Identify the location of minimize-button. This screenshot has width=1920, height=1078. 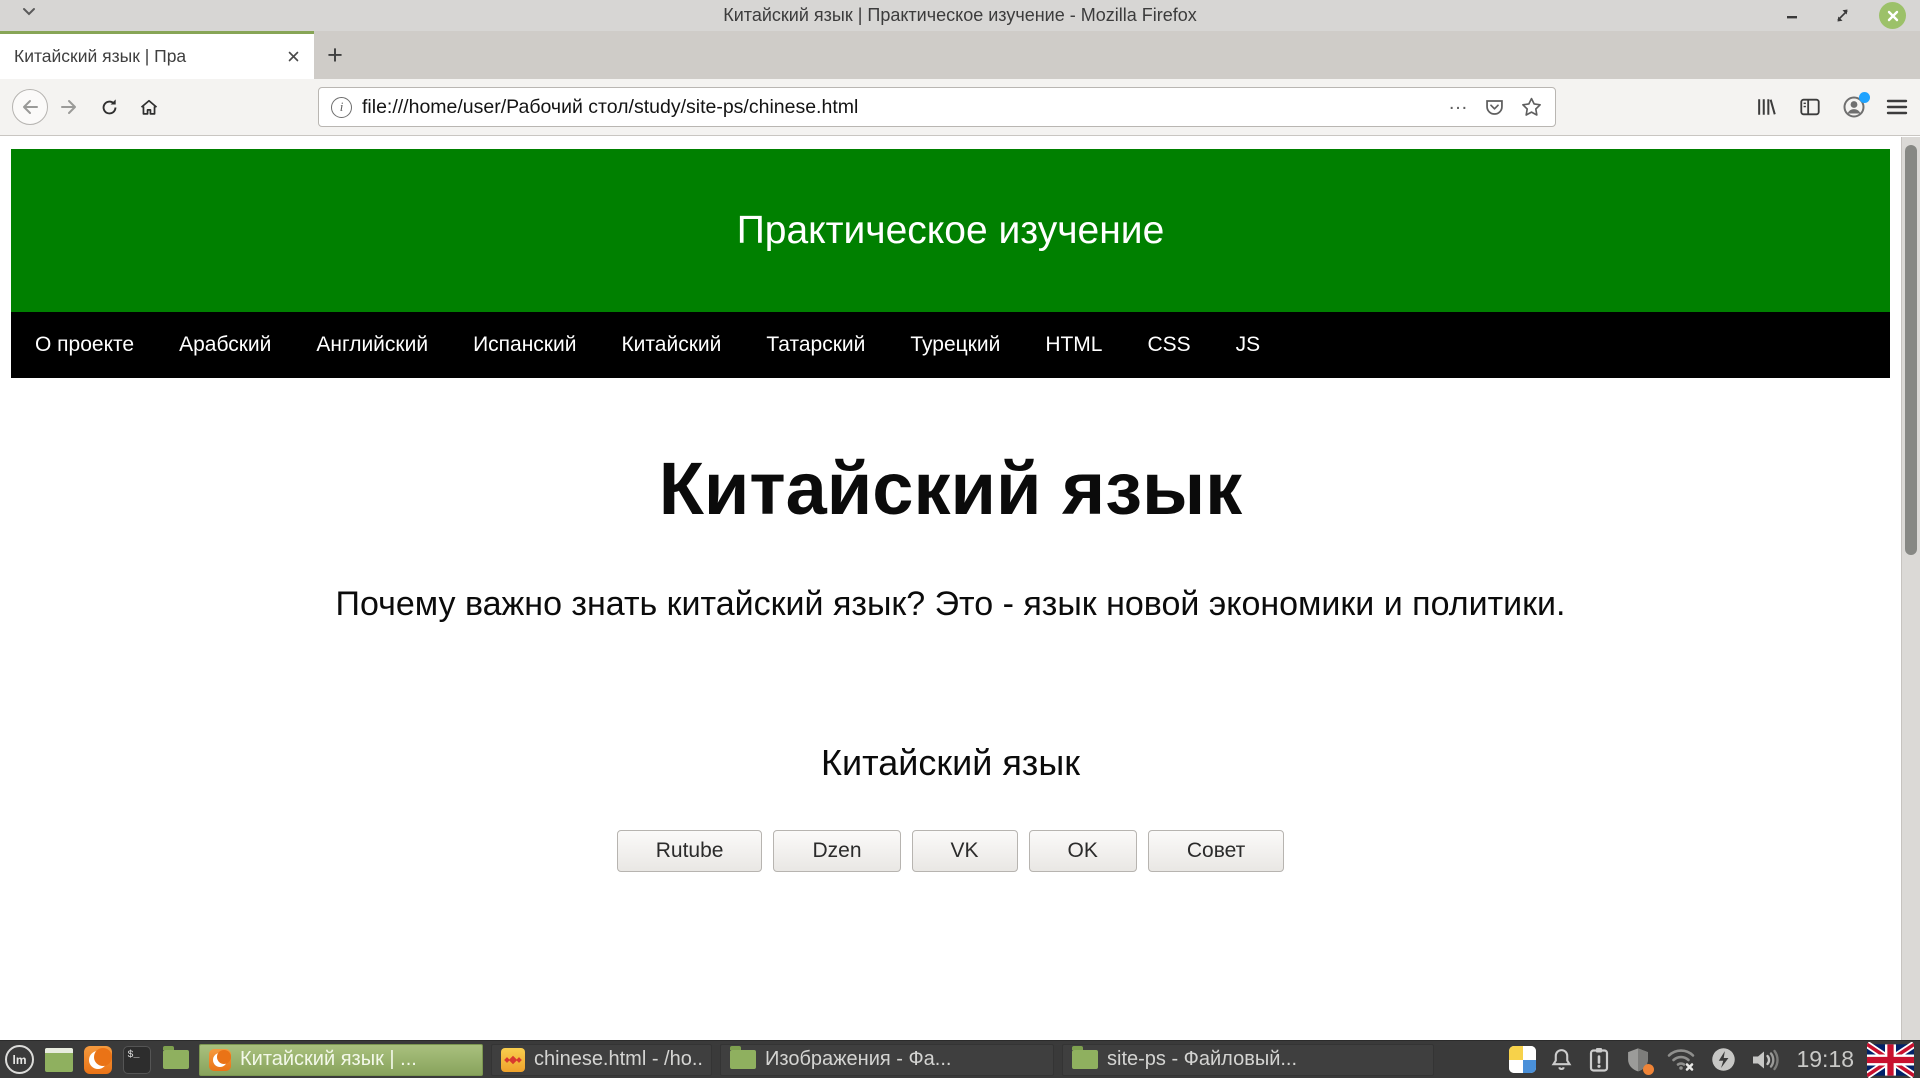
(1792, 16).